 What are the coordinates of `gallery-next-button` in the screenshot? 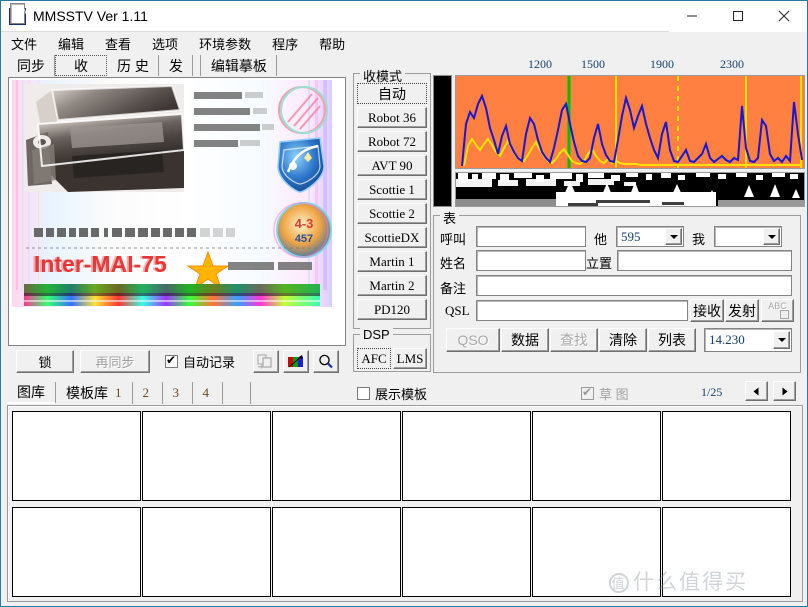 It's located at (784, 391).